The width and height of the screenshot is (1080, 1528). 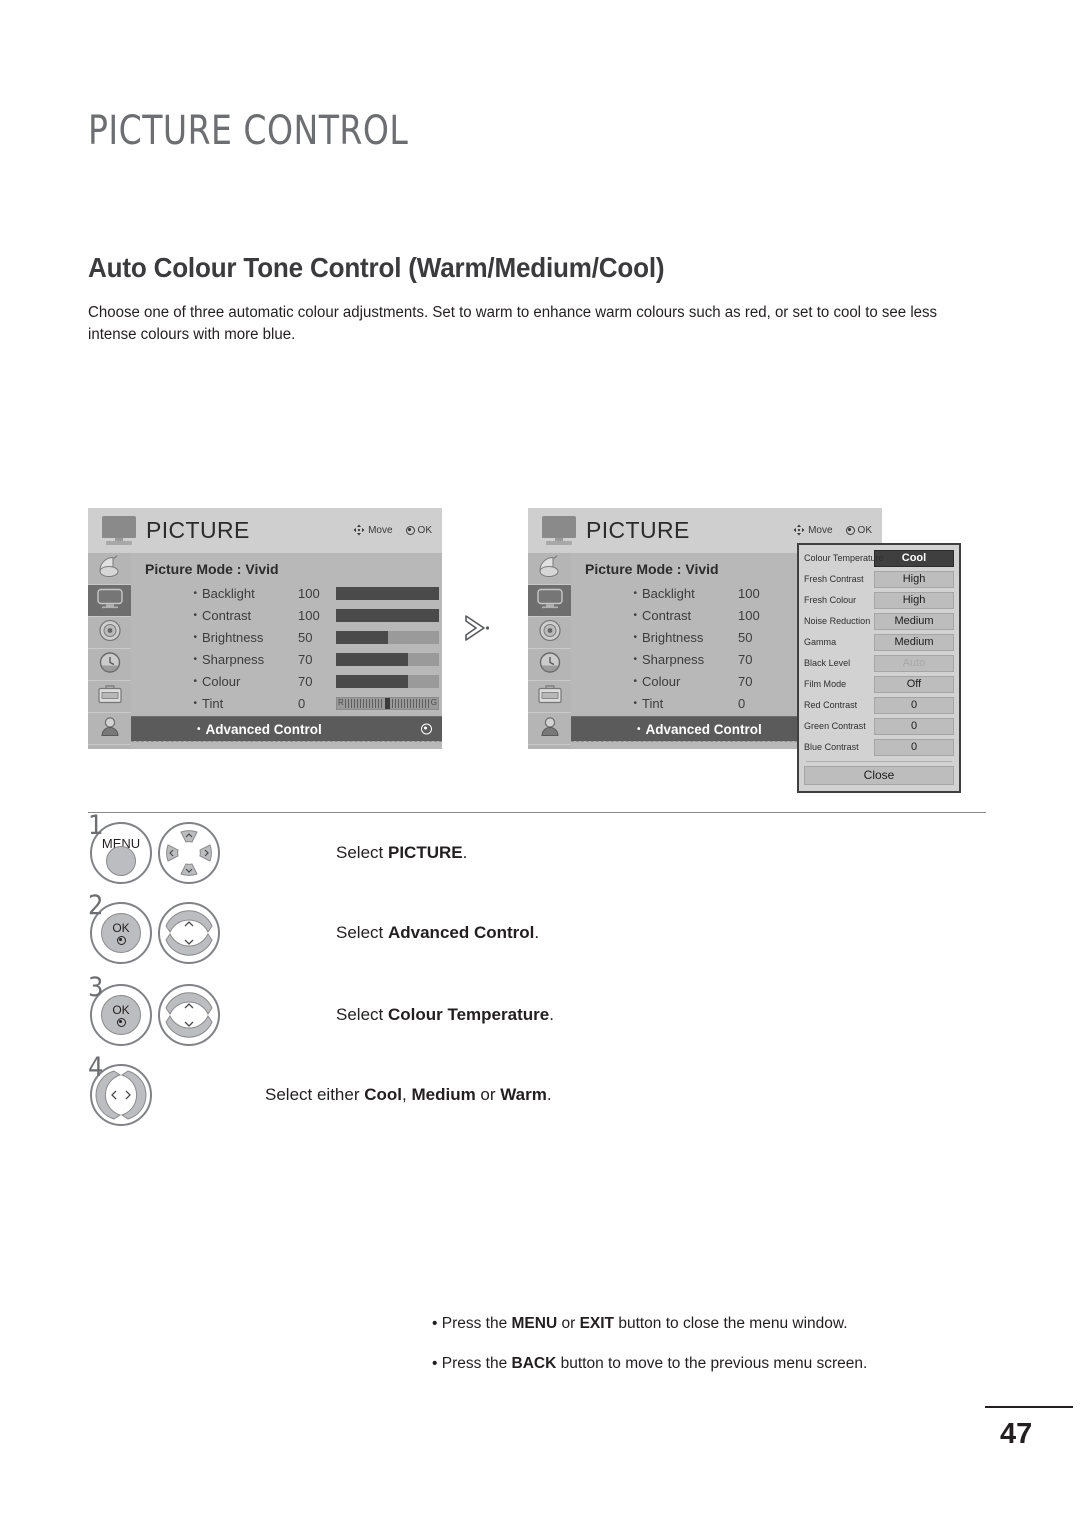 What do you see at coordinates (383, 1094) in the screenshot?
I see `step-text-bold-1: Cool` at bounding box center [383, 1094].